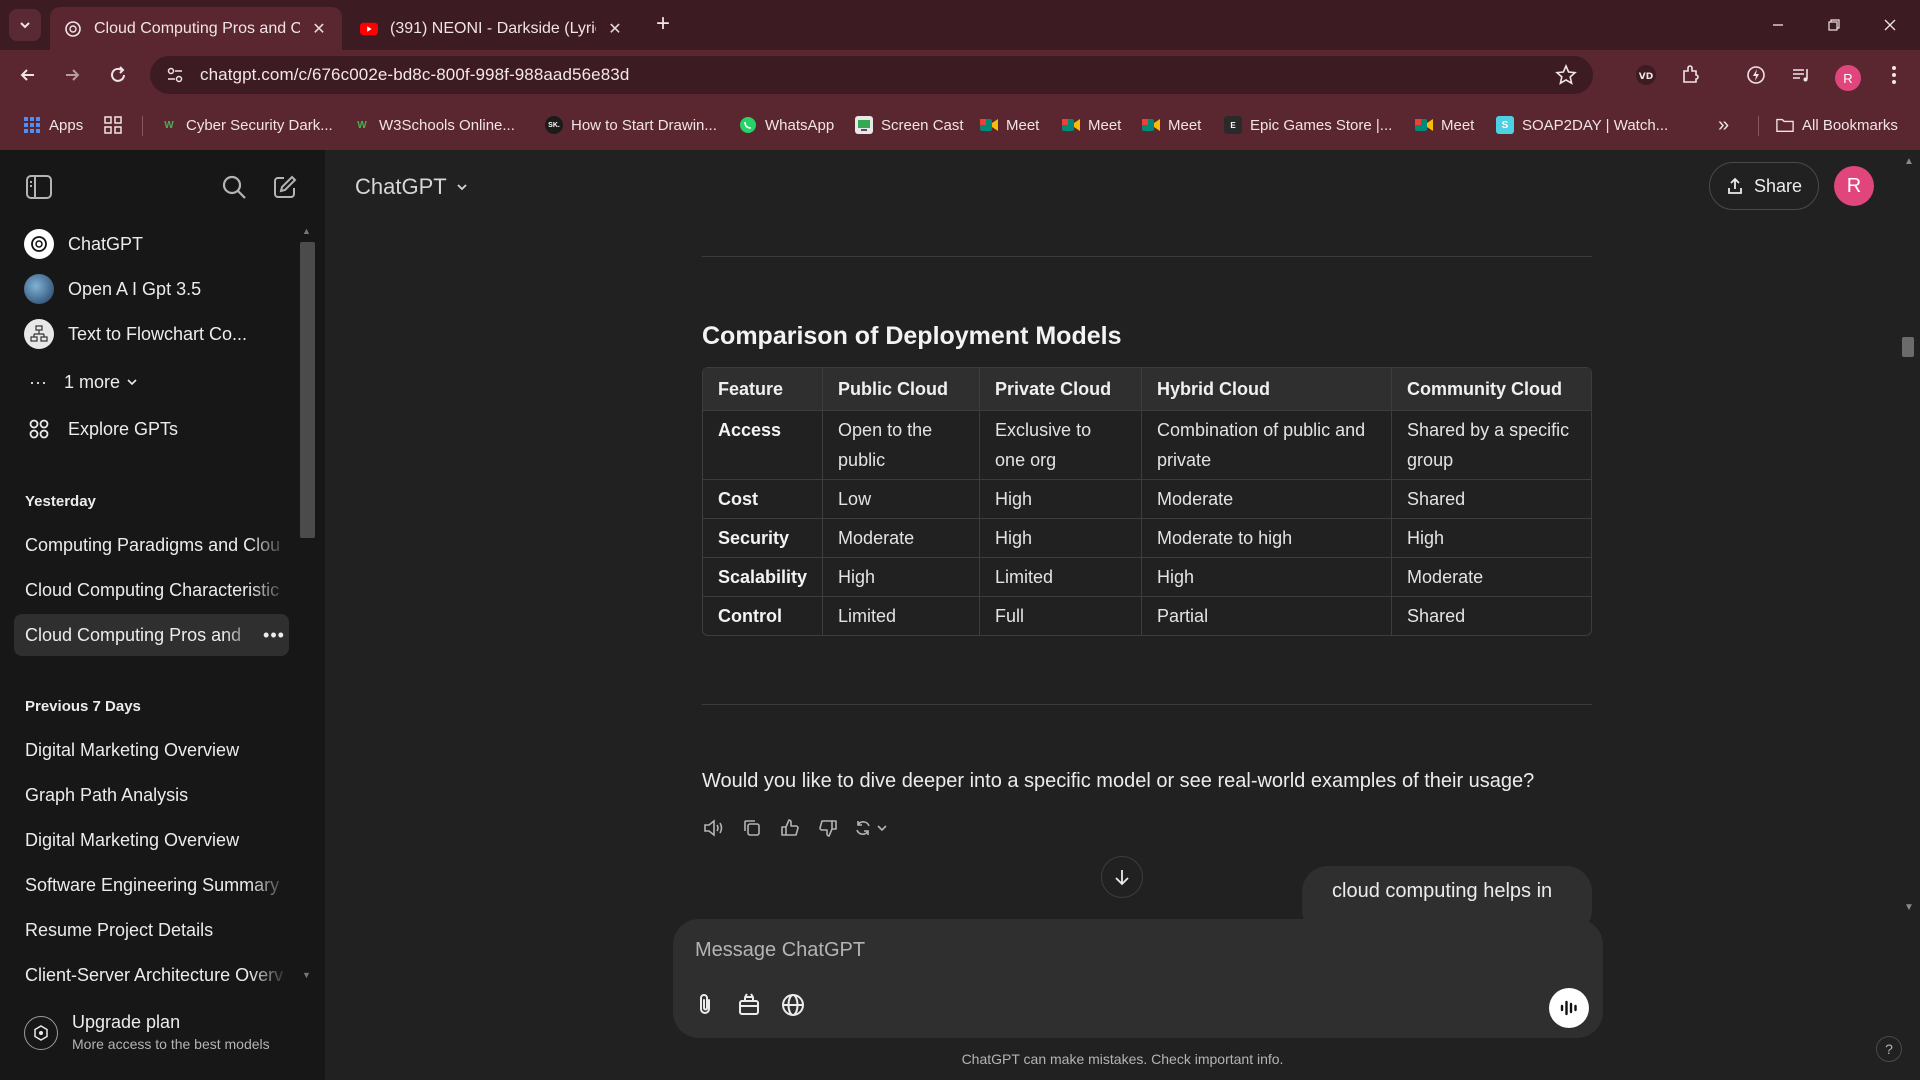 The image size is (1920, 1080). What do you see at coordinates (748, 125) in the screenshot?
I see `whatsapp-icon` at bounding box center [748, 125].